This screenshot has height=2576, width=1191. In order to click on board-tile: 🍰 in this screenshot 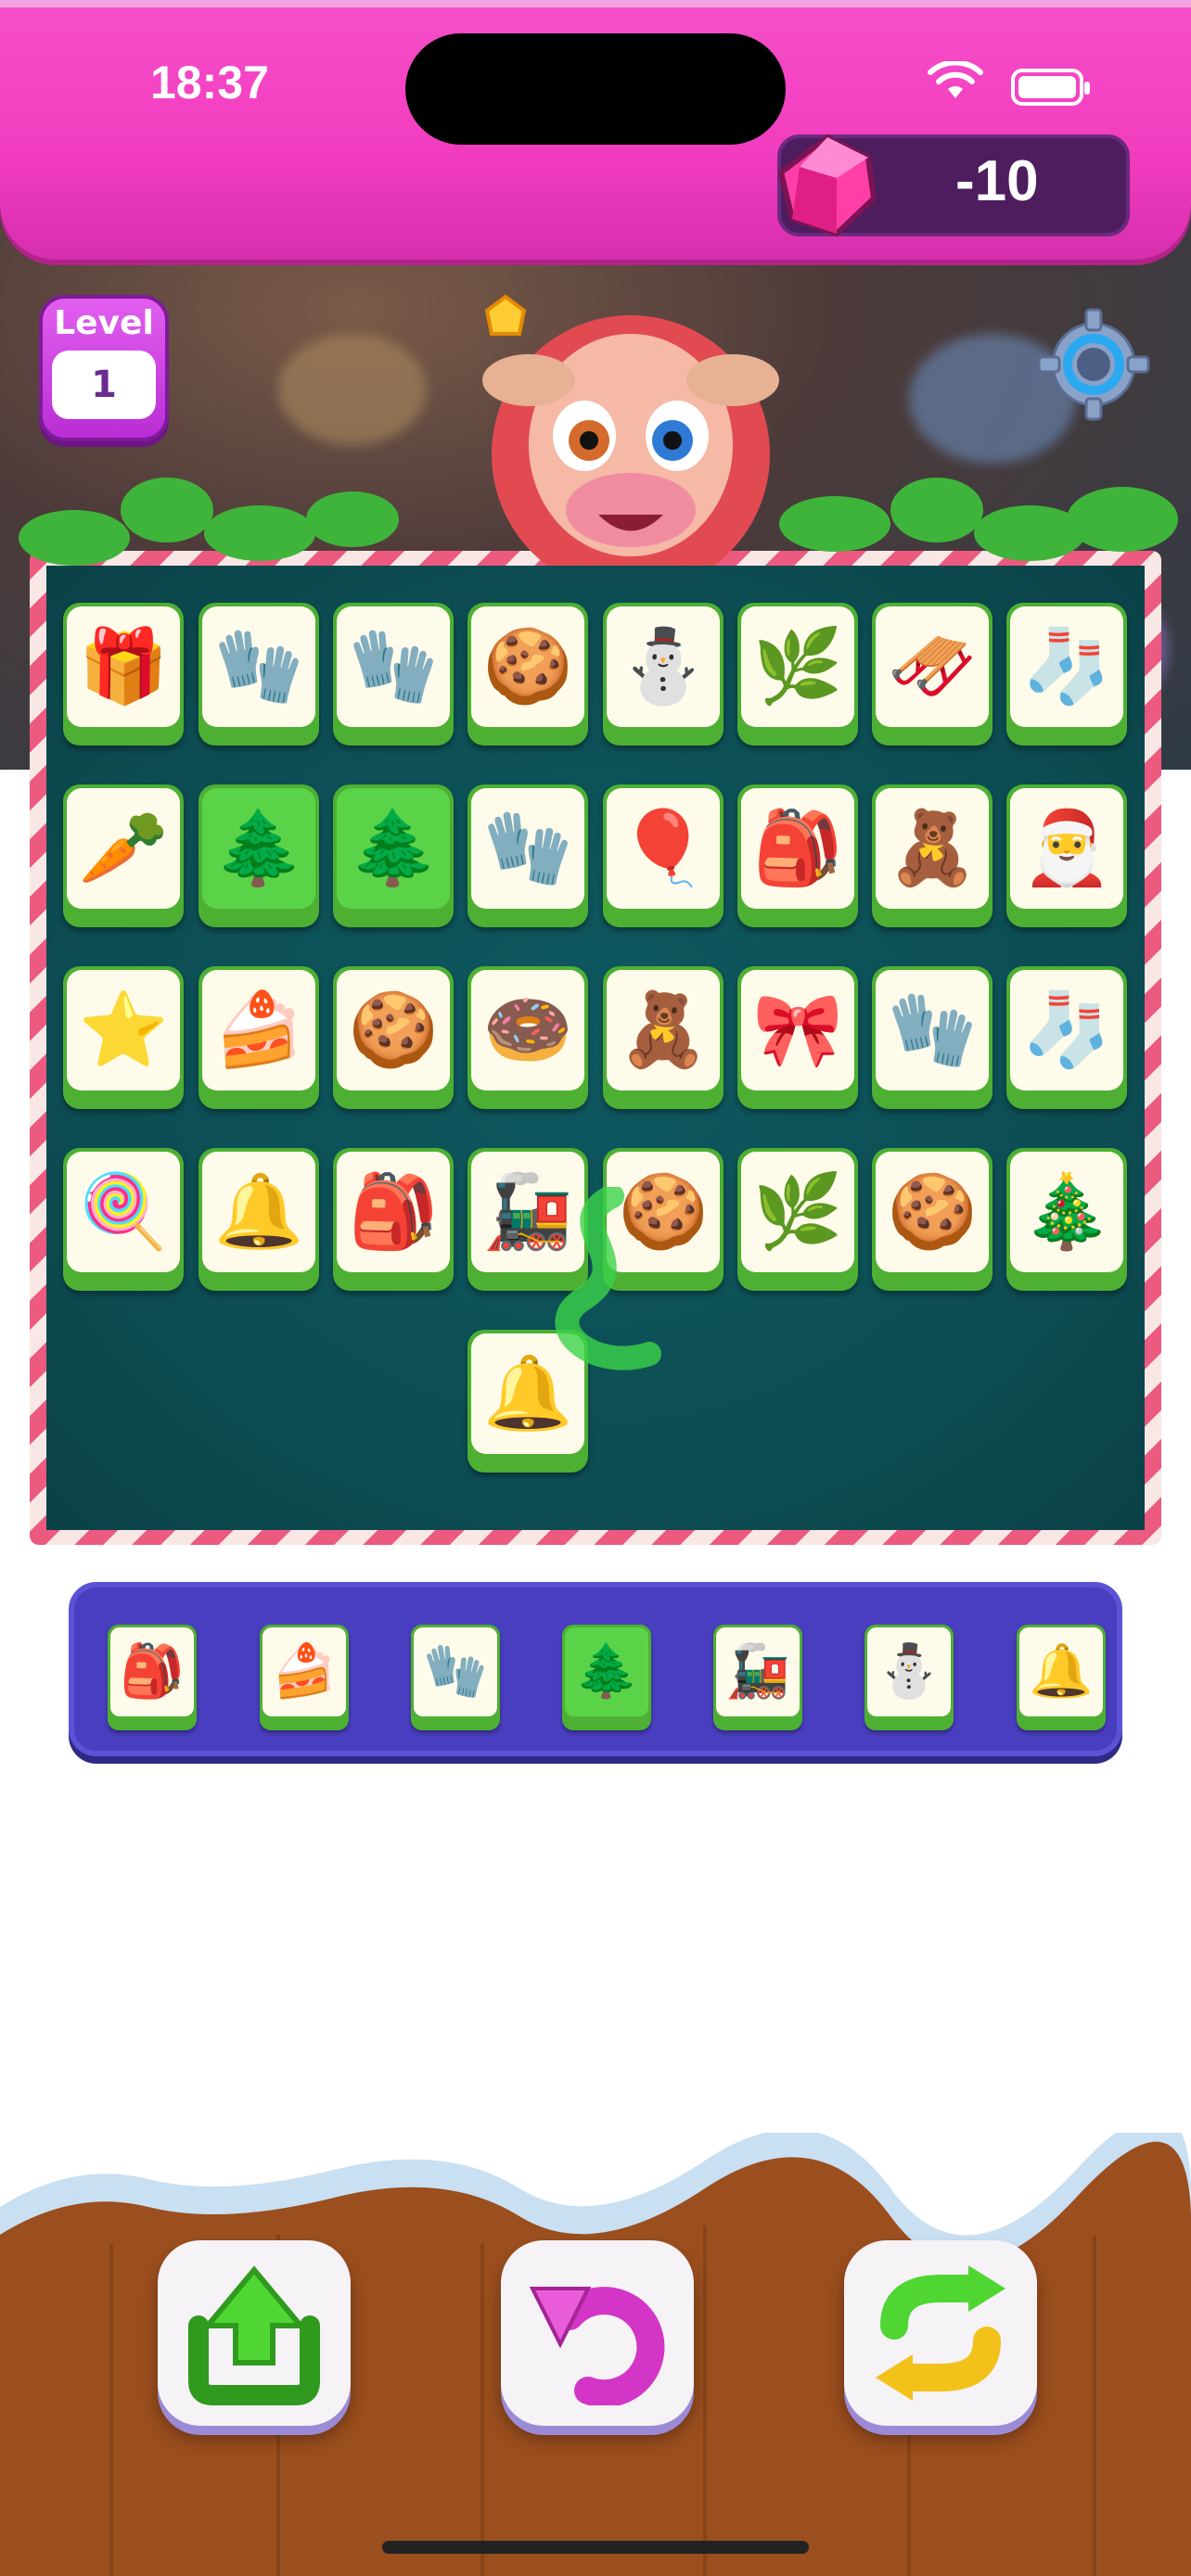, I will do `click(258, 1037)`.